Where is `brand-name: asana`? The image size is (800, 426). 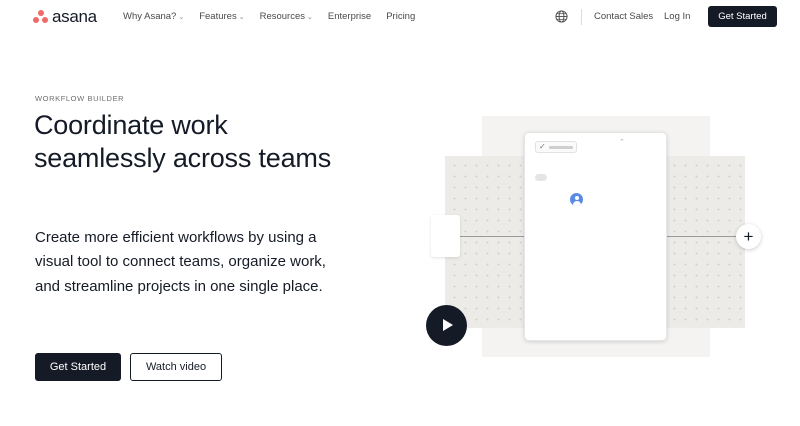 brand-name: asana is located at coordinates (74, 16).